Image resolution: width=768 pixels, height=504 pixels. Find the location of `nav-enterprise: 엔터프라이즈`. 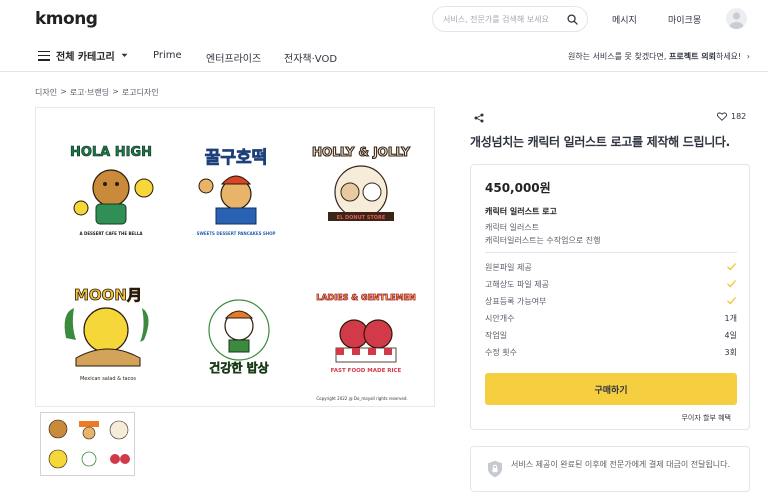

nav-enterprise: 엔터프라이즈 is located at coordinates (233, 57).